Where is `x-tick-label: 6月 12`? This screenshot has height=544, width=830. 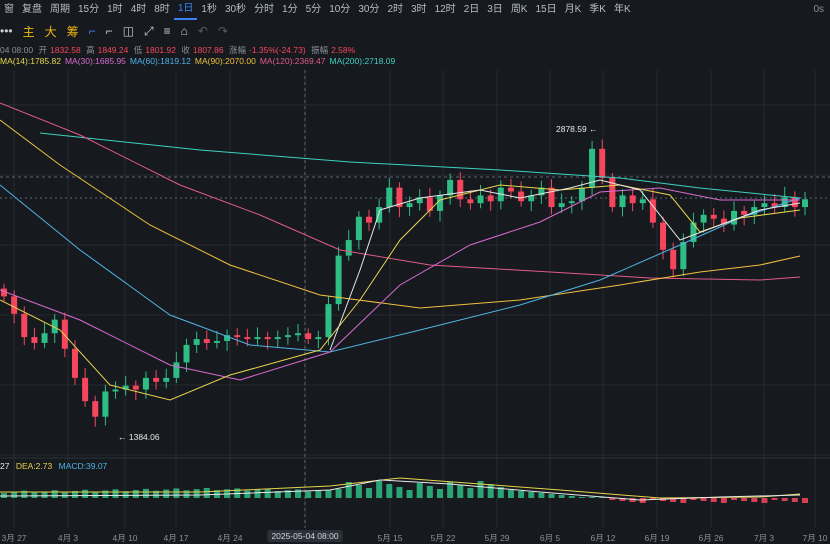 x-tick-label: 6月 12 is located at coordinates (603, 538).